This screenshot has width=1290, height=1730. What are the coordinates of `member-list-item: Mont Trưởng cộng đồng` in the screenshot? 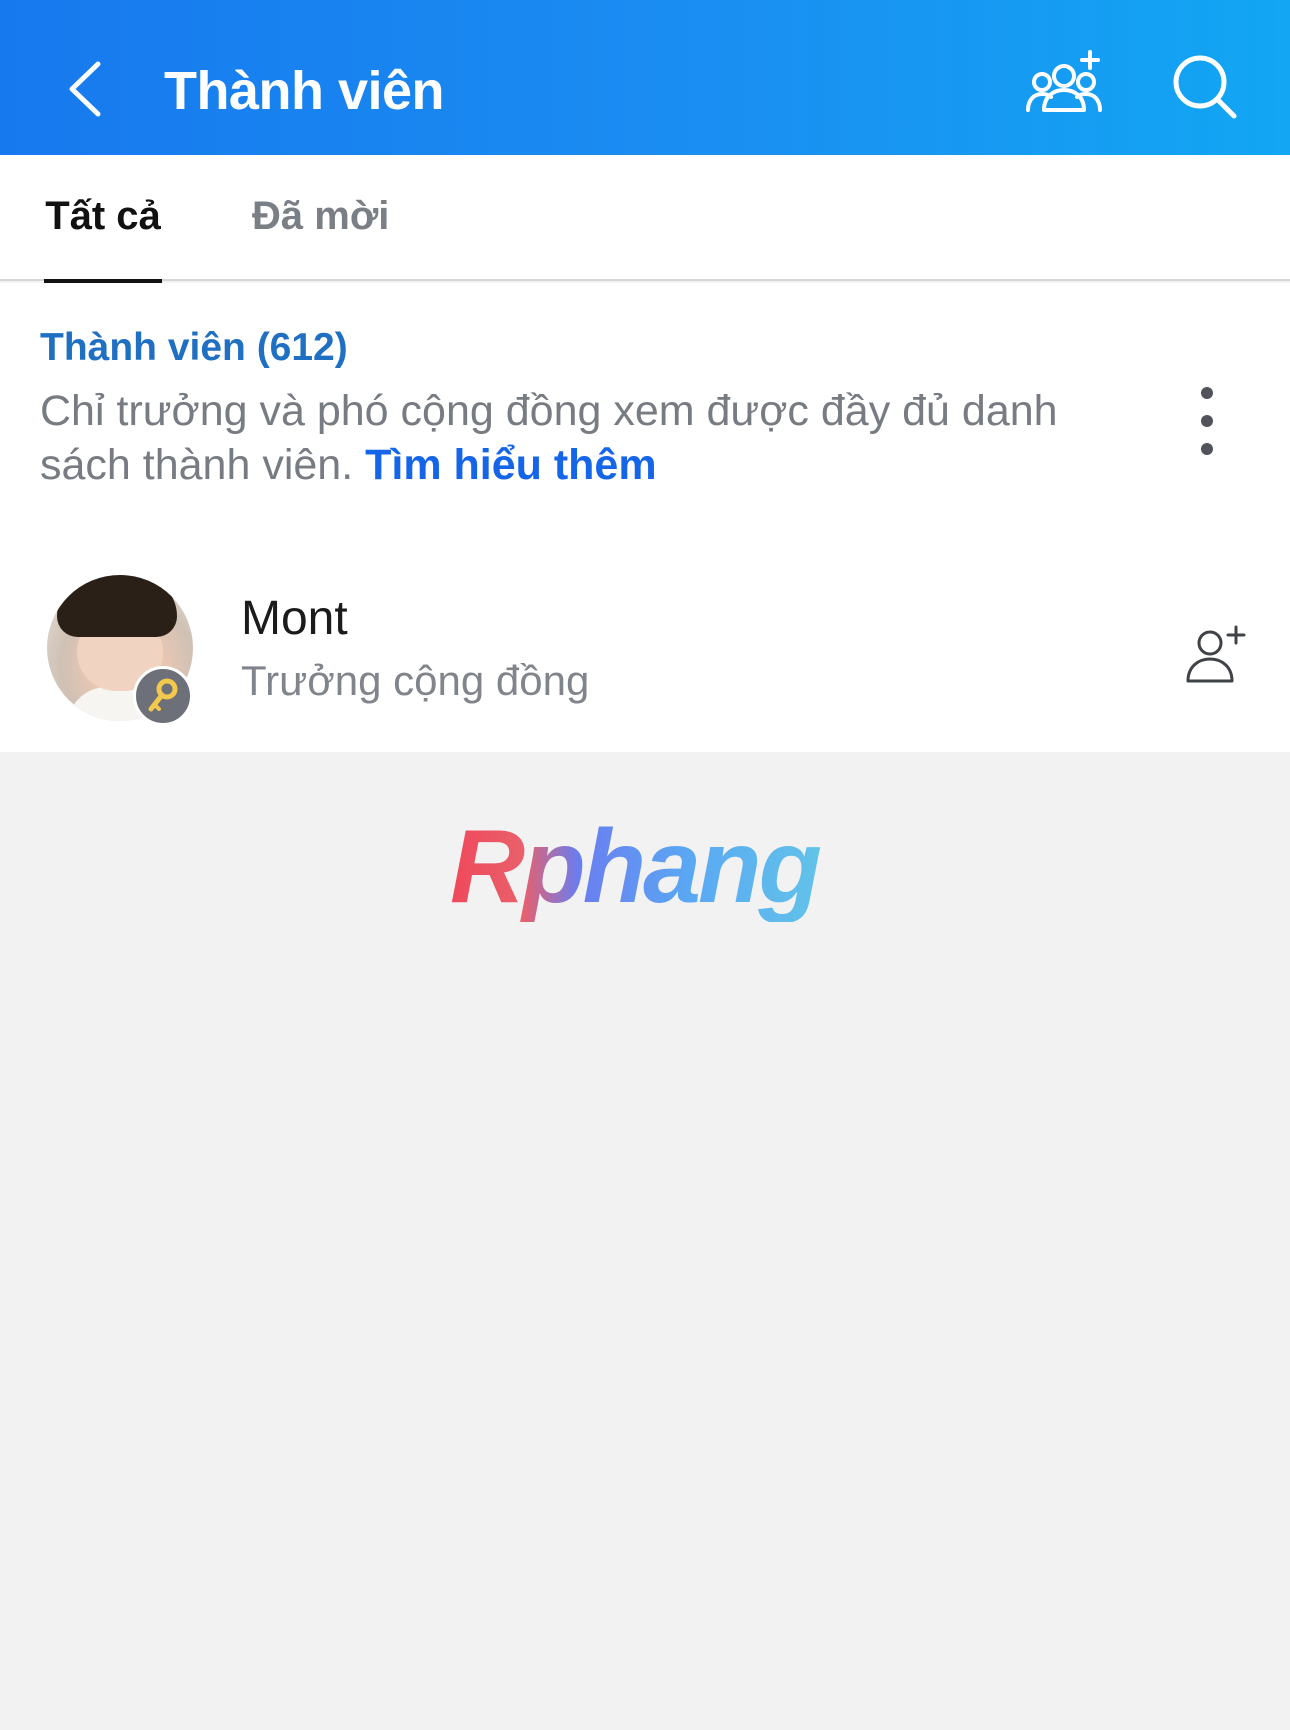 It's located at (645, 650).